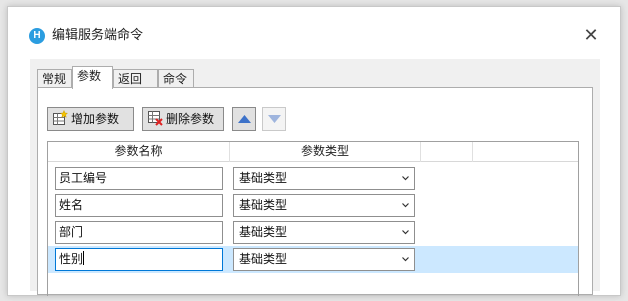  What do you see at coordinates (37, 36) in the screenshot?
I see `app-logo-icon: H` at bounding box center [37, 36].